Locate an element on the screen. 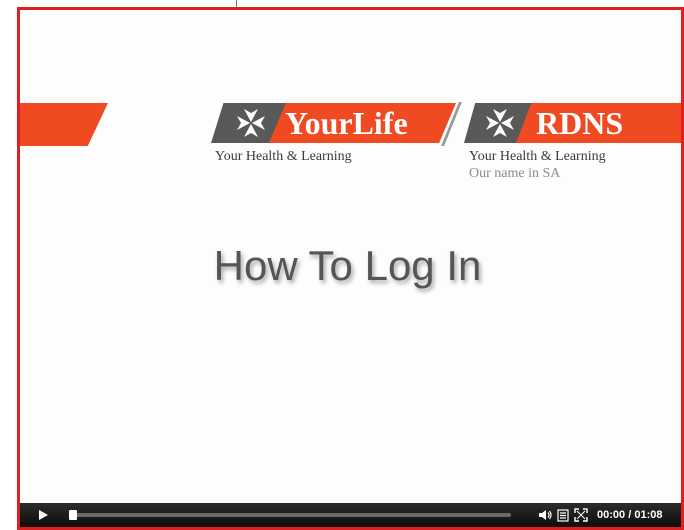 The height and width of the screenshot is (530, 684). video-title: How To Log In is located at coordinates (347, 265).